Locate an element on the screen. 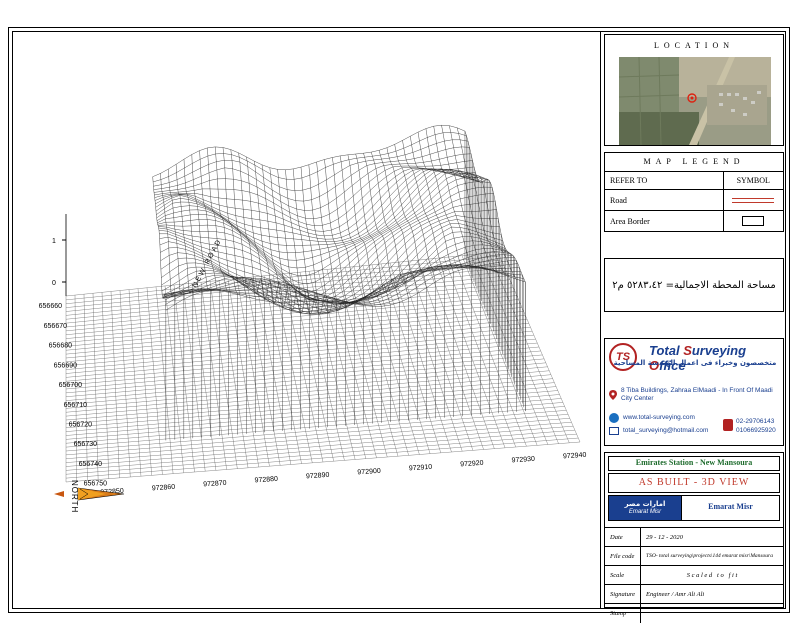 This screenshot has width=800, height=640. info-label-date: Date is located at coordinates (623, 537).